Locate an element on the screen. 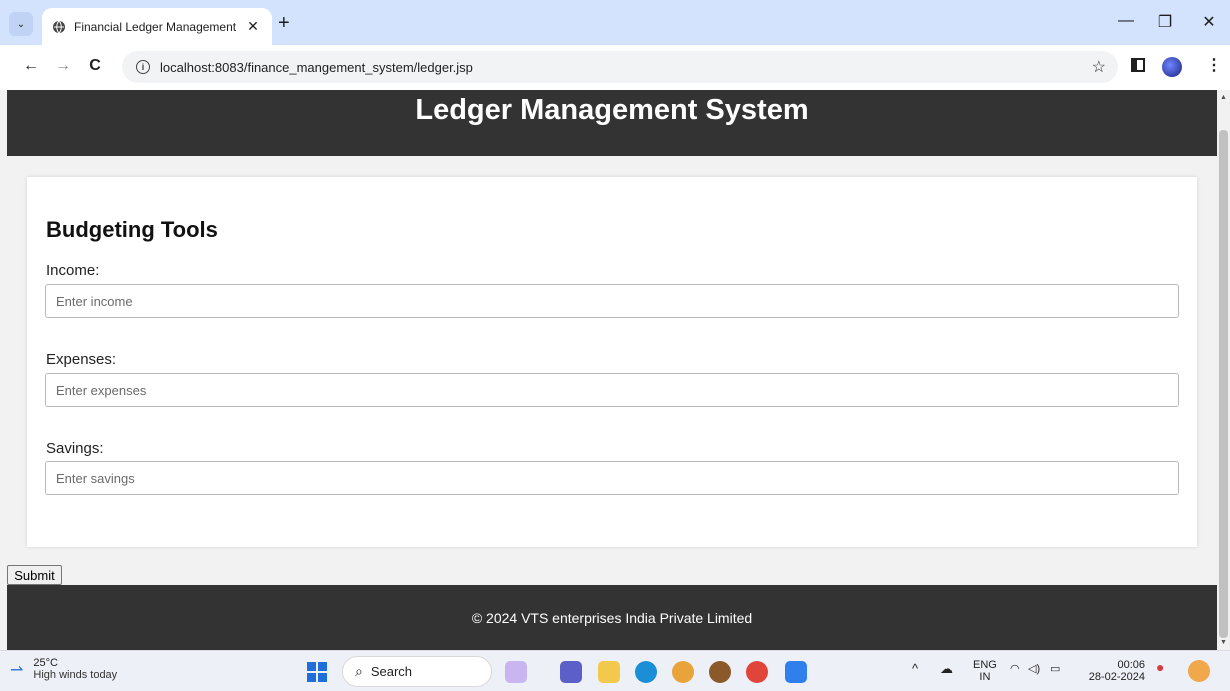  globe-icon is located at coordinates (59, 26).